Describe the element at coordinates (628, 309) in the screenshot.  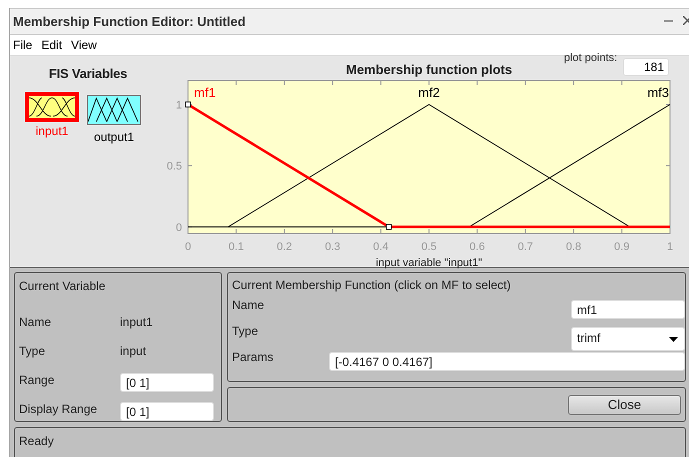
I see `name-field: mf1` at that location.